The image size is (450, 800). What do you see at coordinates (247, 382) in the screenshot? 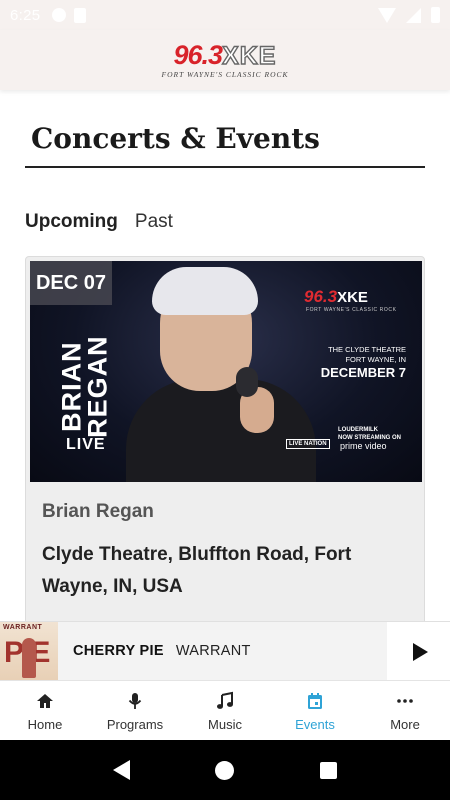
I see `microphone-graphic` at bounding box center [247, 382].